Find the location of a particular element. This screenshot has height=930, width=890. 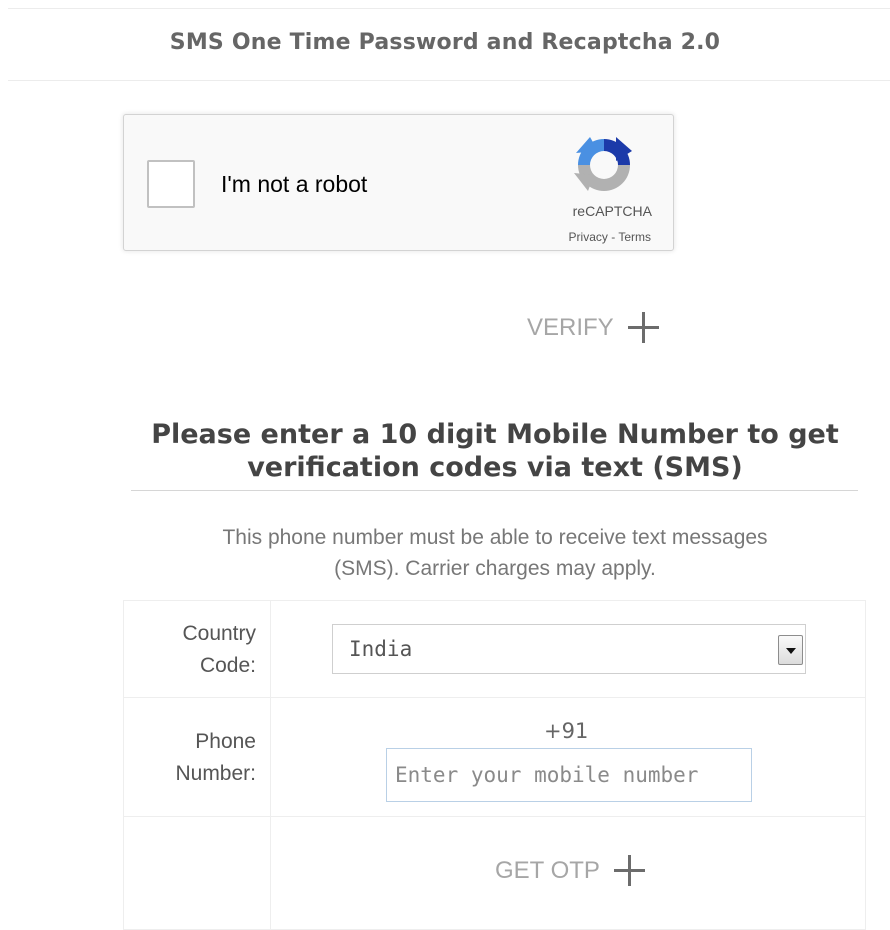

header-divider is located at coordinates (449, 80).